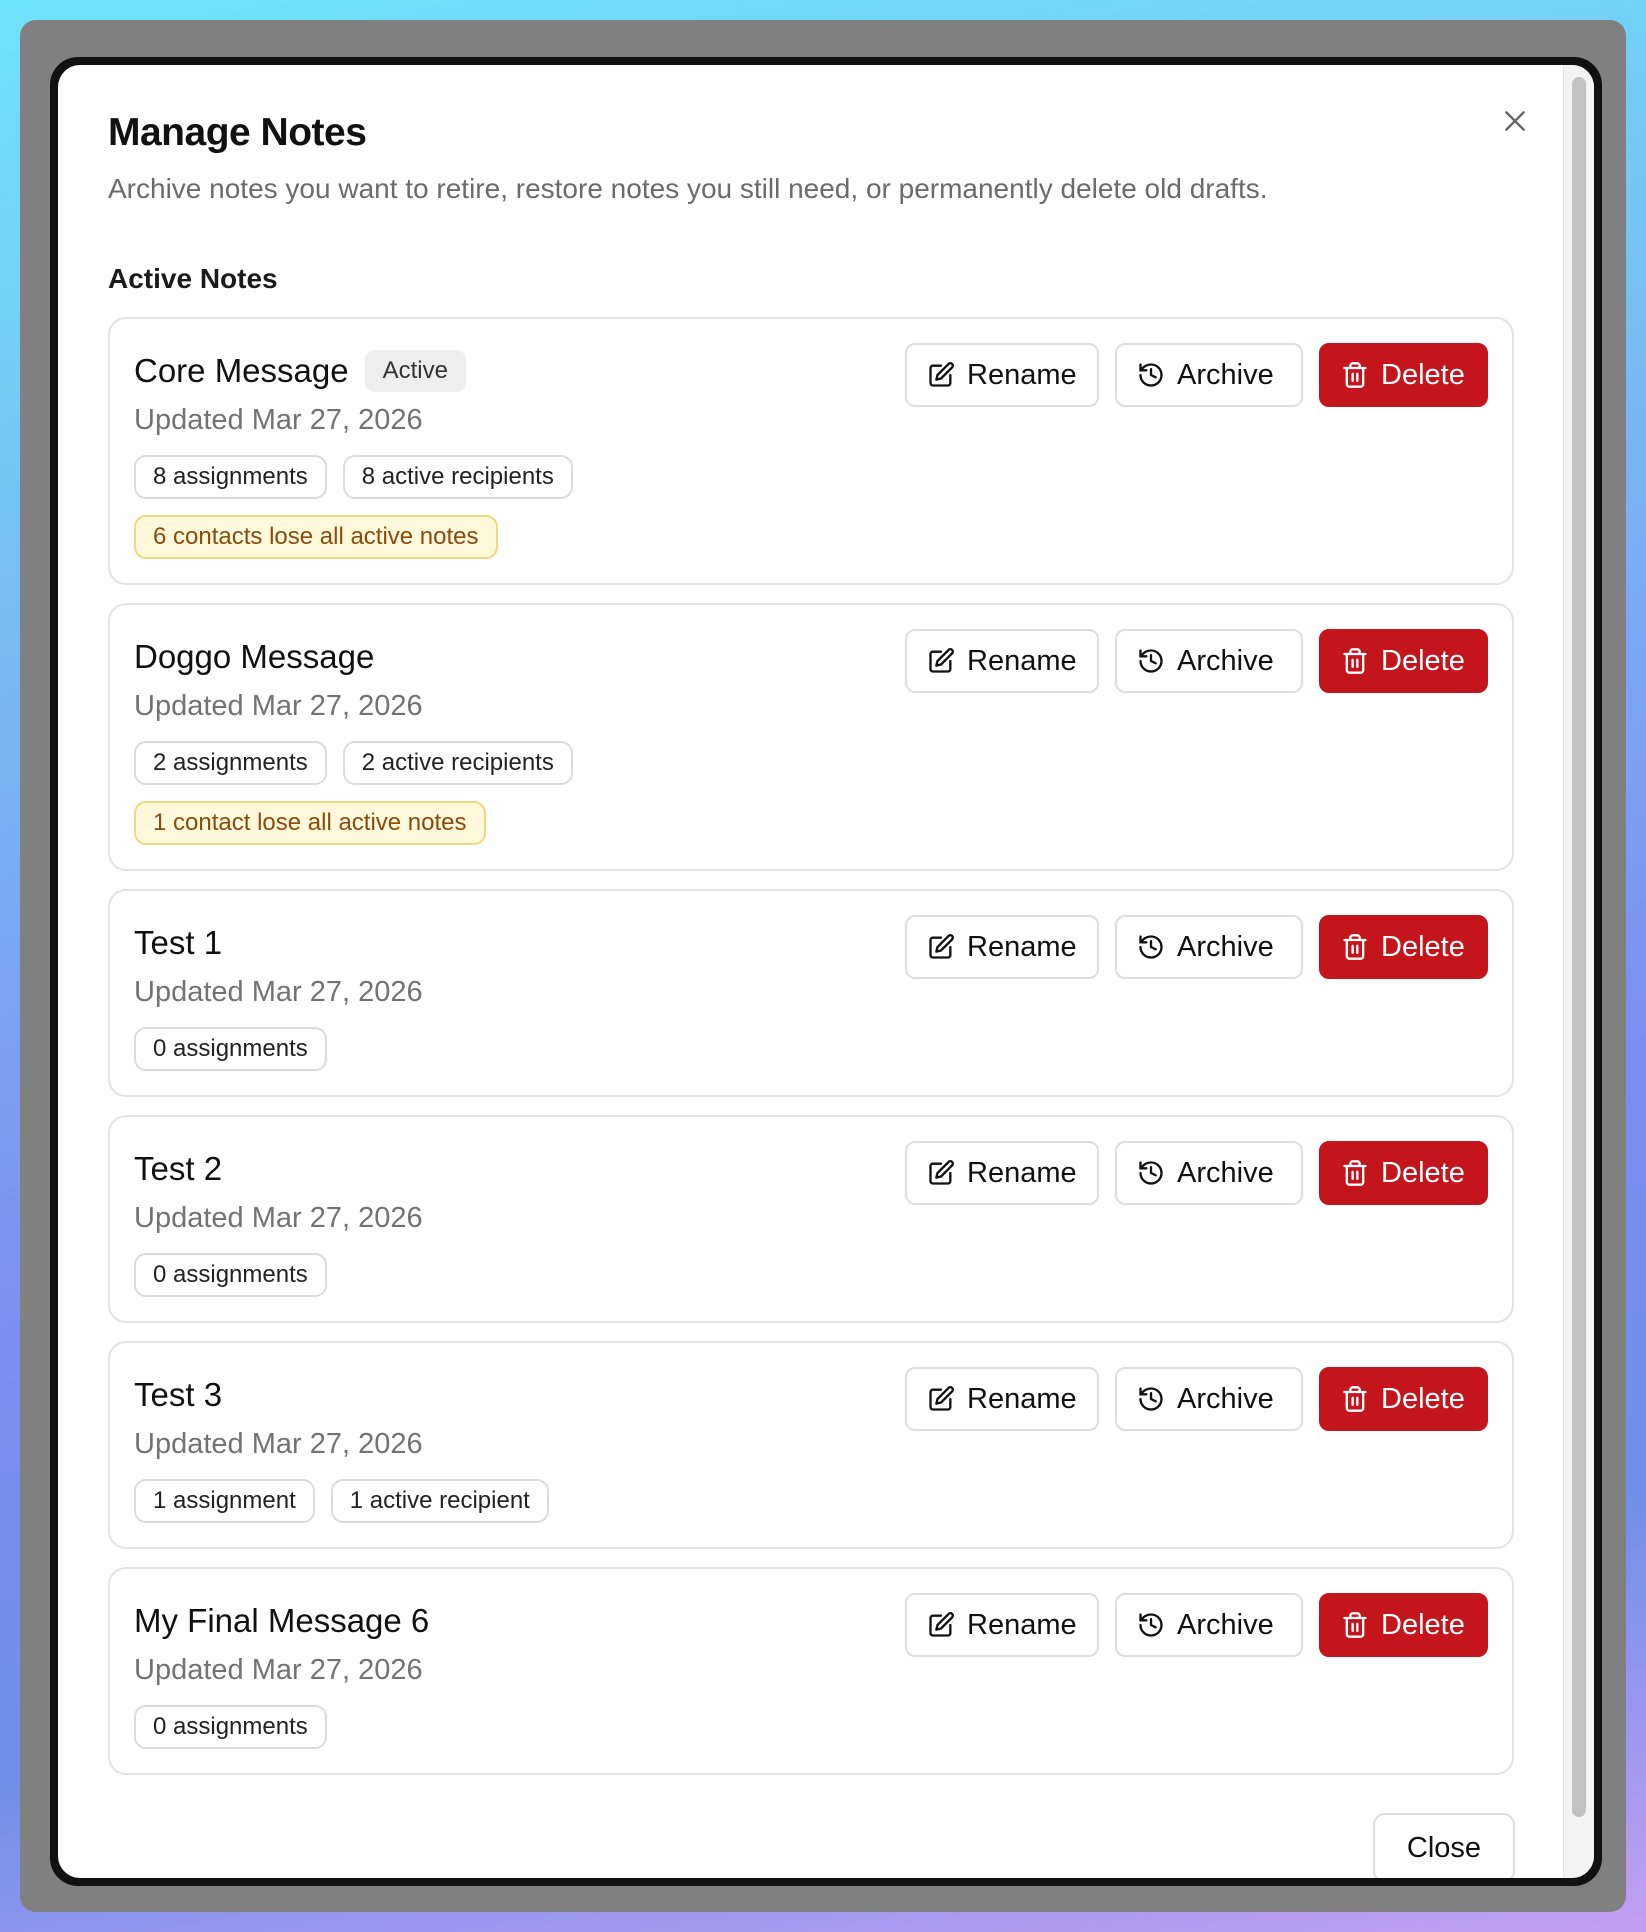 Image resolution: width=1646 pixels, height=1932 pixels. Describe the element at coordinates (811, 1501) in the screenshot. I see `note-tags: 1 assignment 1 active recipient` at that location.